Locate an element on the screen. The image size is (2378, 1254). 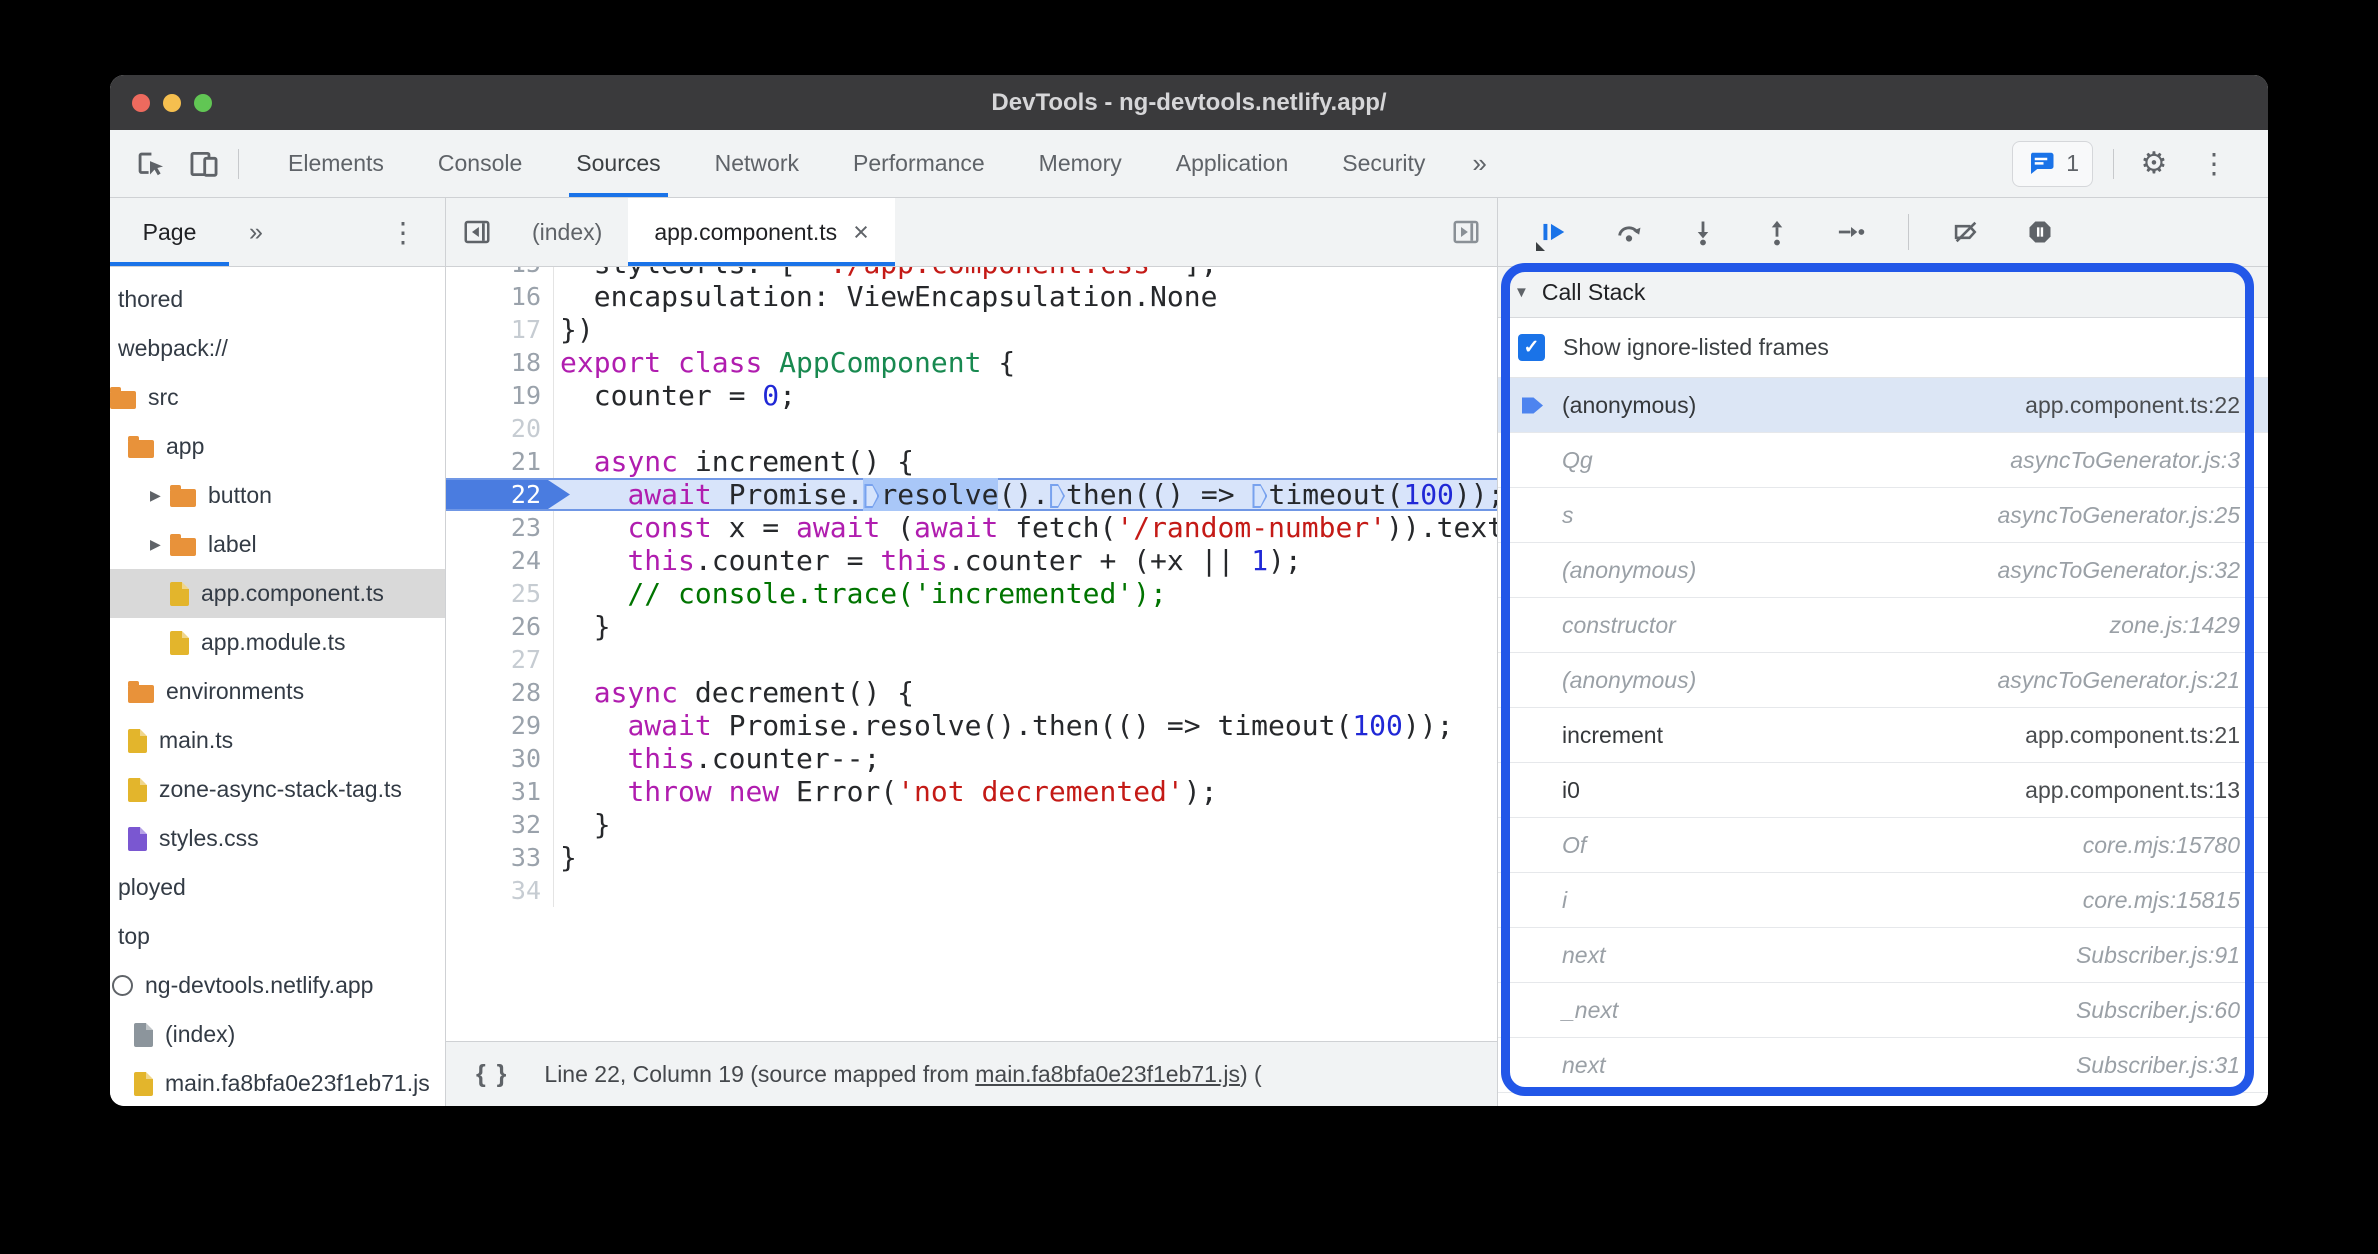
call-stack-frame: increment app.component.ts:21 is located at coordinates (1883, 735).